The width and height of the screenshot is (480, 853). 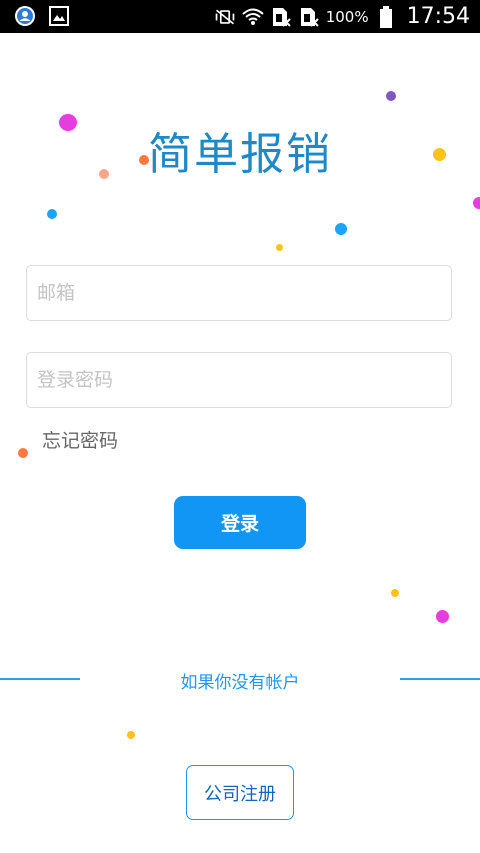 What do you see at coordinates (240, 792) in the screenshot?
I see `company-register-button: 公司注册` at bounding box center [240, 792].